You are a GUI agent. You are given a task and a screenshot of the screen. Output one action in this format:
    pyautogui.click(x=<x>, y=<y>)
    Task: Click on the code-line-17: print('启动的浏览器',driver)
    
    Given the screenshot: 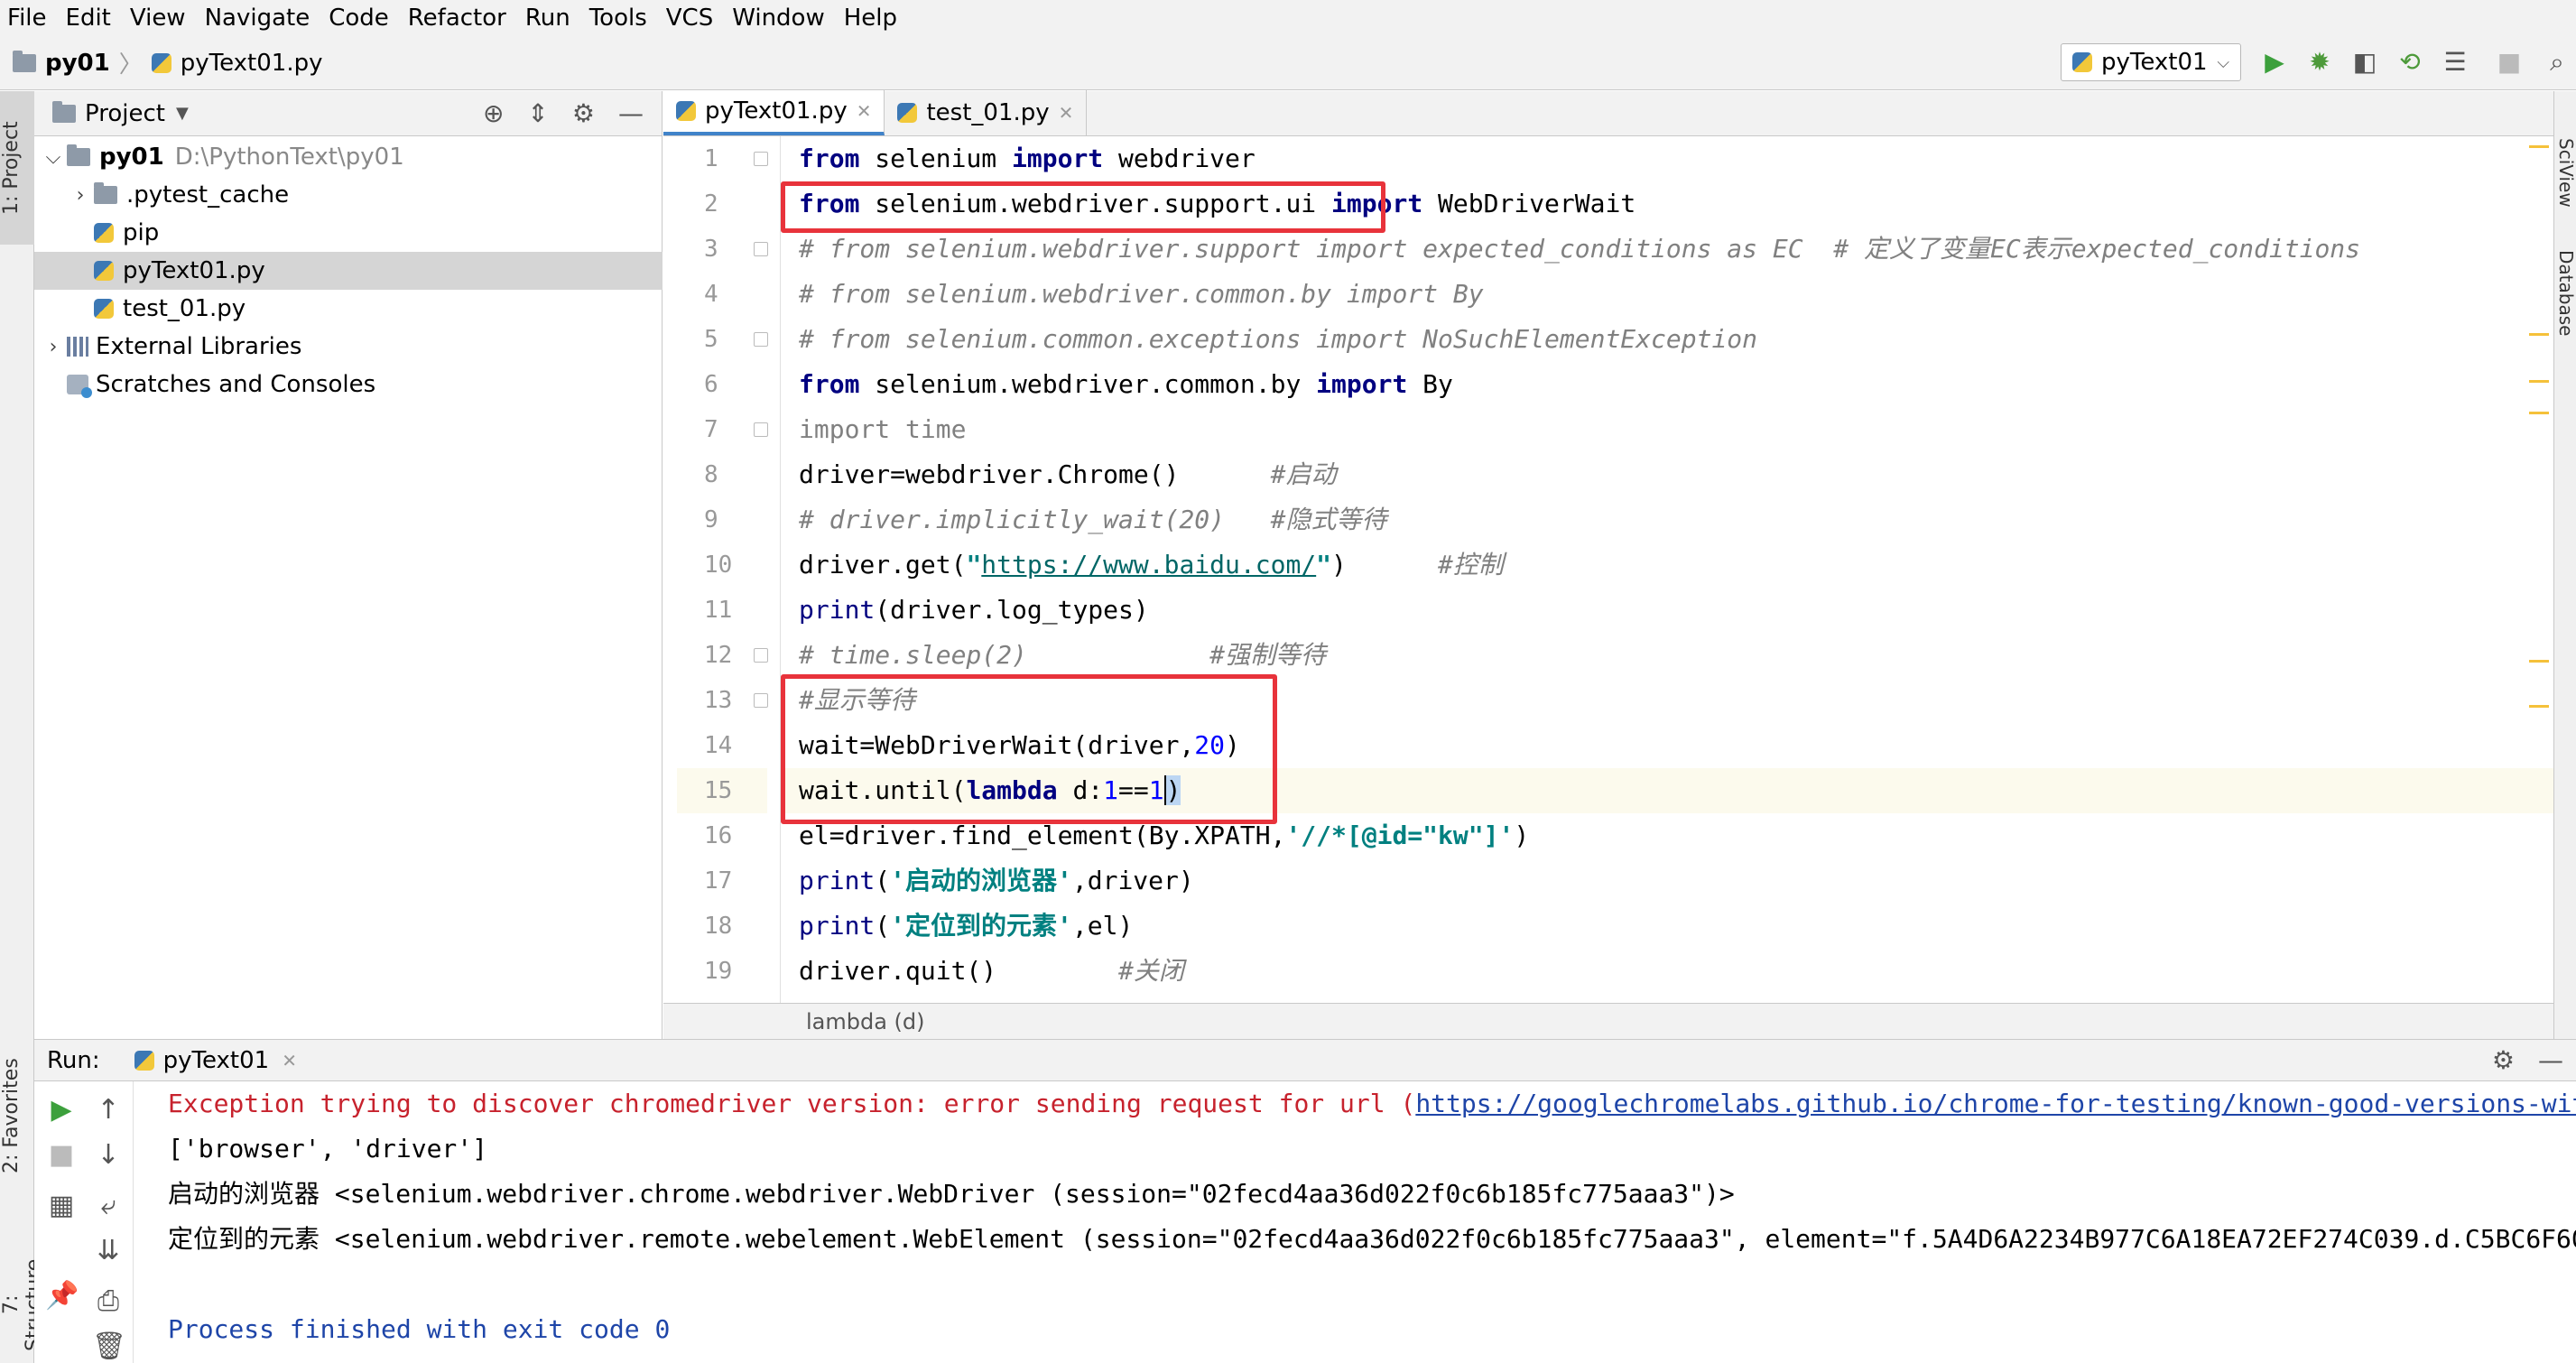 What is the action you would take?
    pyautogui.click(x=1667, y=881)
    